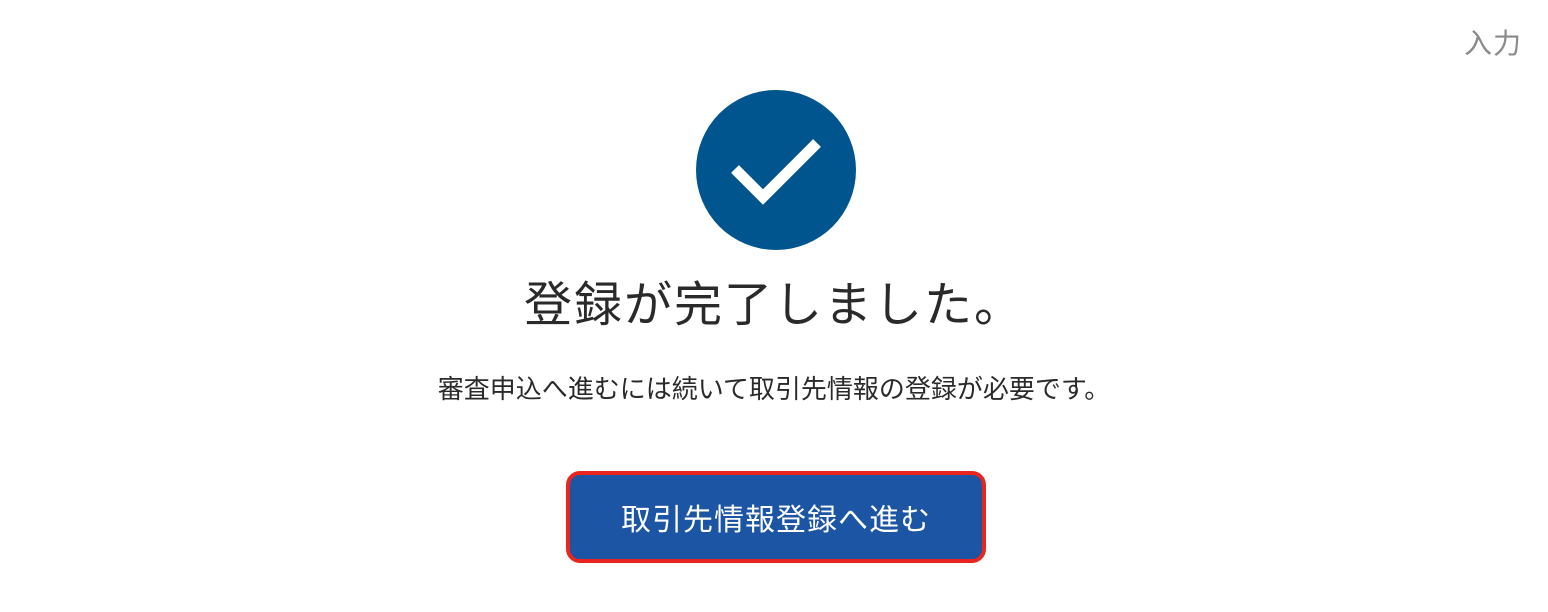 The height and width of the screenshot is (612, 1548). Describe the element at coordinates (774, 390) in the screenshot. I see `completion-message: 審査申込へ進むには続いて取引先情報の登録が必要です。` at that location.